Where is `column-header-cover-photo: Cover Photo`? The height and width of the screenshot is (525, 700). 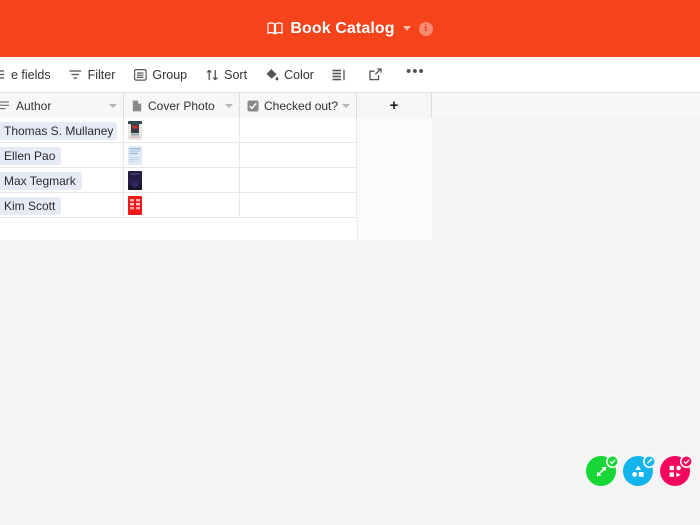
column-header-cover-photo: Cover Photo is located at coordinates (182, 105).